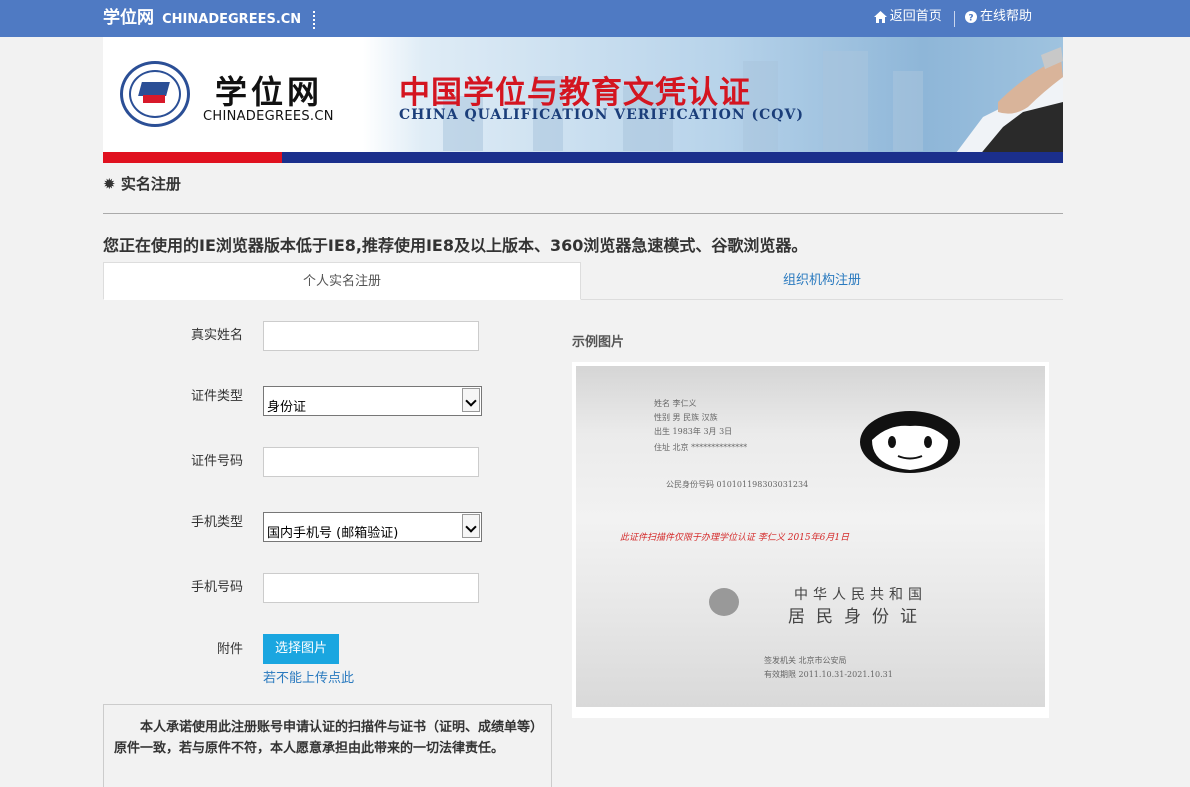  What do you see at coordinates (308, 676) in the screenshot?
I see `upload-alternative-link: 若不能上传点此` at bounding box center [308, 676].